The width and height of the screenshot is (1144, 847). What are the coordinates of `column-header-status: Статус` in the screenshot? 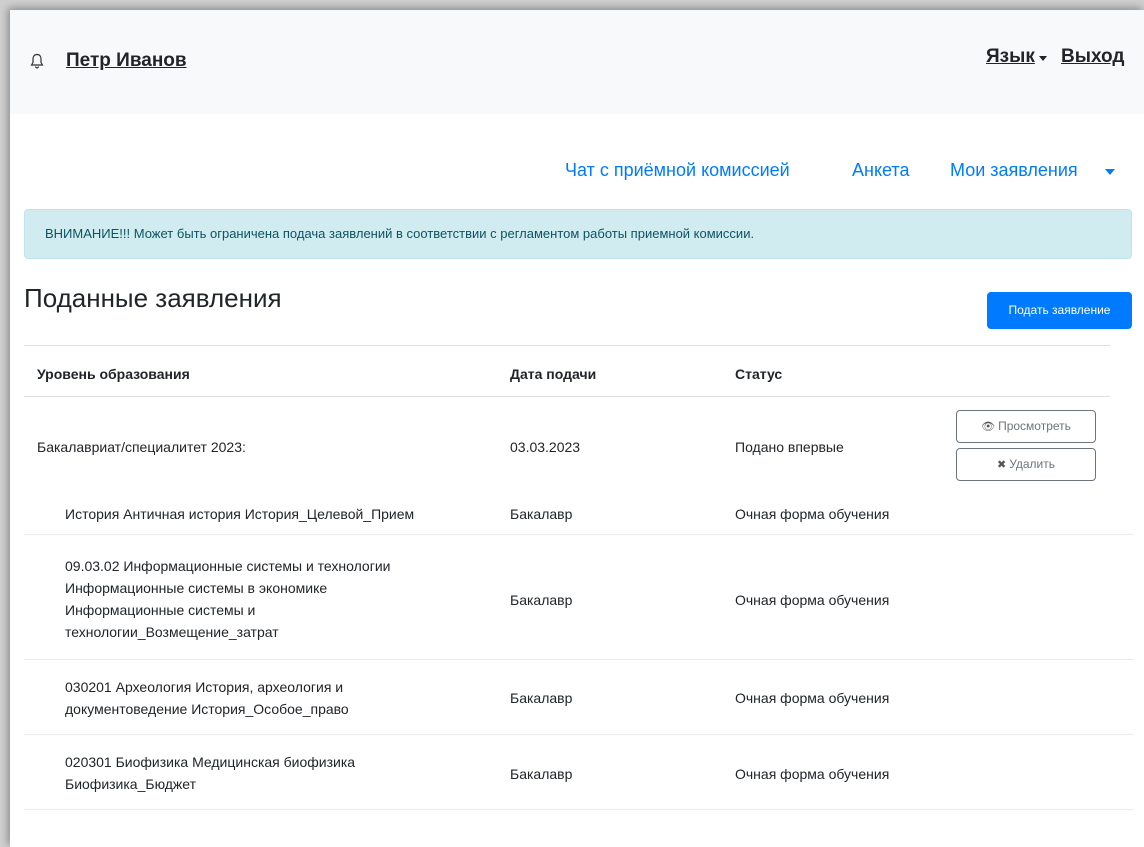 It's located at (759, 374).